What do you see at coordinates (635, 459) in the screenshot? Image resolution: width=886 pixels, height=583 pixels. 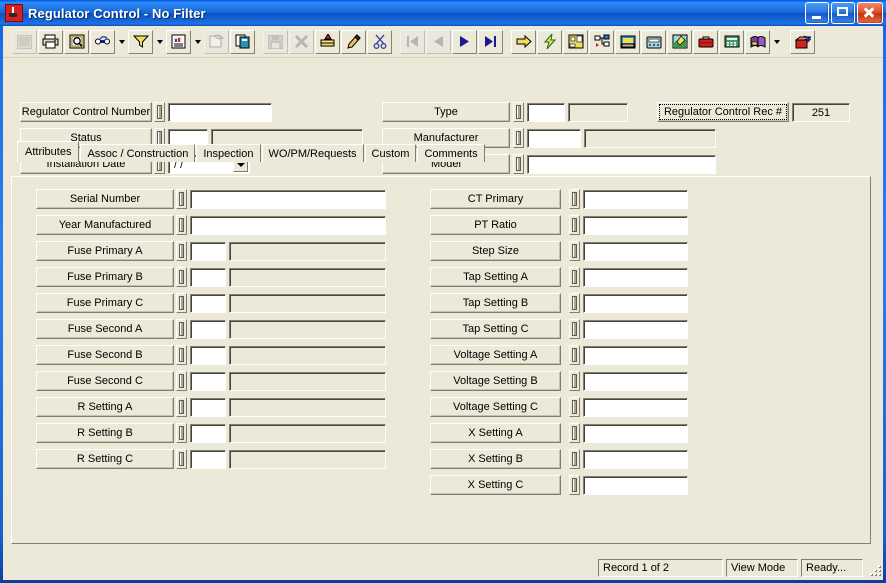 I see `x-setting-b-input` at bounding box center [635, 459].